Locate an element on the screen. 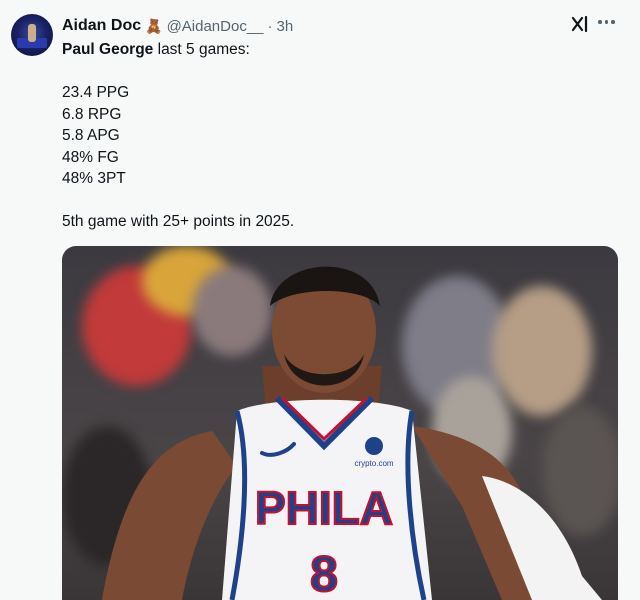 This screenshot has height=600, width=640. tweet-lead-line: Paul George last 5 games: is located at coordinates (342, 50).